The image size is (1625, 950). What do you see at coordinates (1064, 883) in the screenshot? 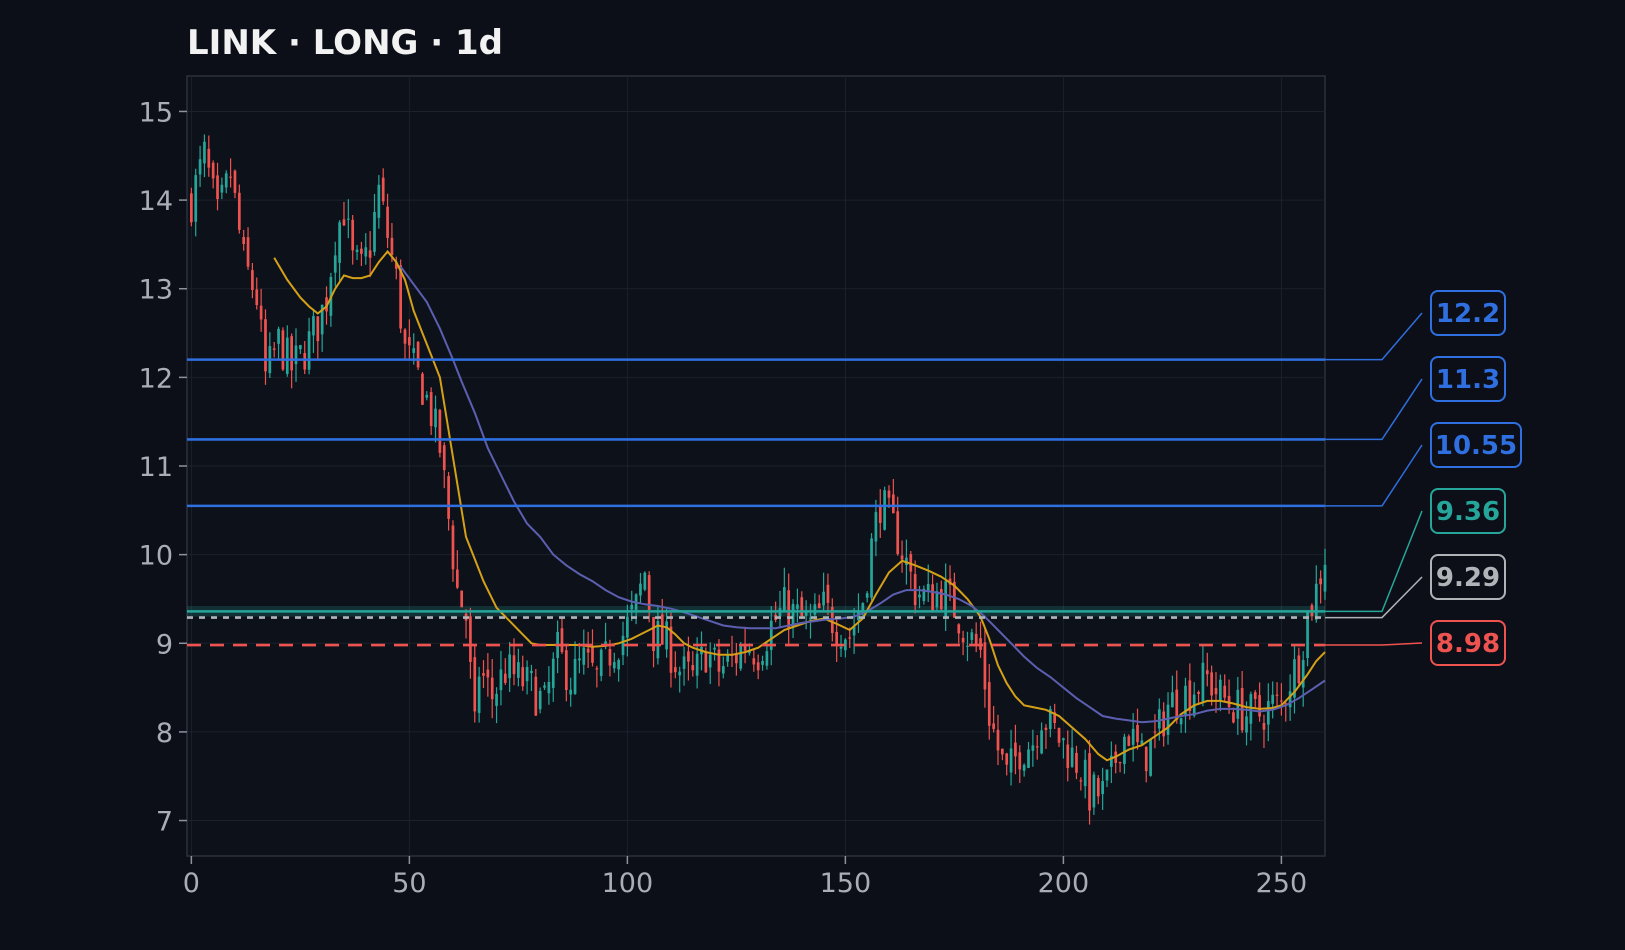
I see `x-tick-label: 200` at bounding box center [1064, 883].